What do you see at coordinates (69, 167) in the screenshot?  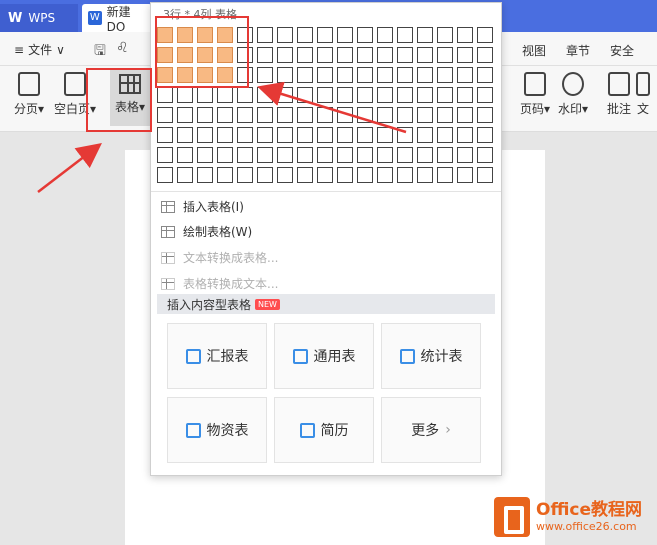 I see `arrow-to-table-button` at bounding box center [69, 167].